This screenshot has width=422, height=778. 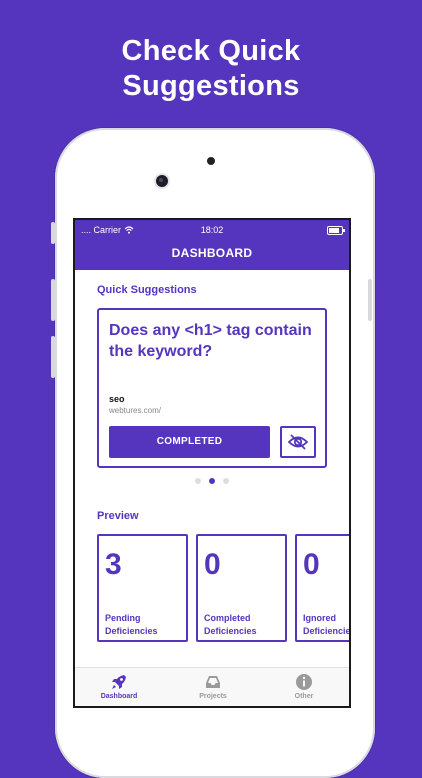 I want to click on nav-bar: .... Carrier 18:02 DASHBOARD, so click(x=212, y=245).